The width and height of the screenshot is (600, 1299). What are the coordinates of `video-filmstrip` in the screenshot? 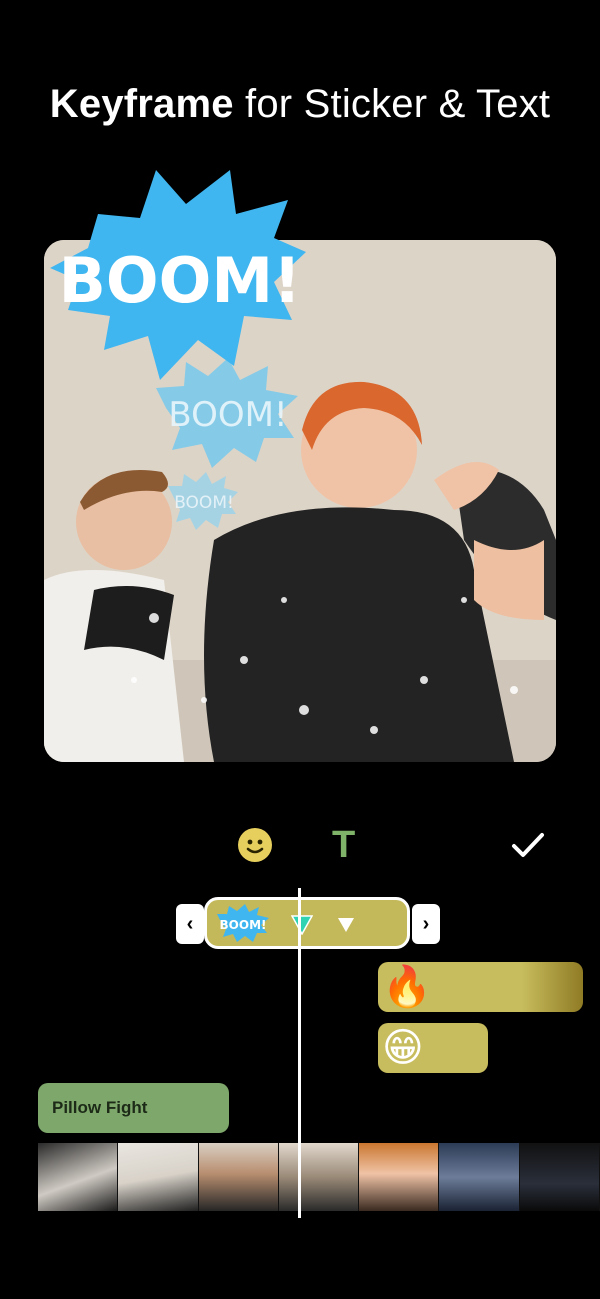 It's located at (319, 1177).